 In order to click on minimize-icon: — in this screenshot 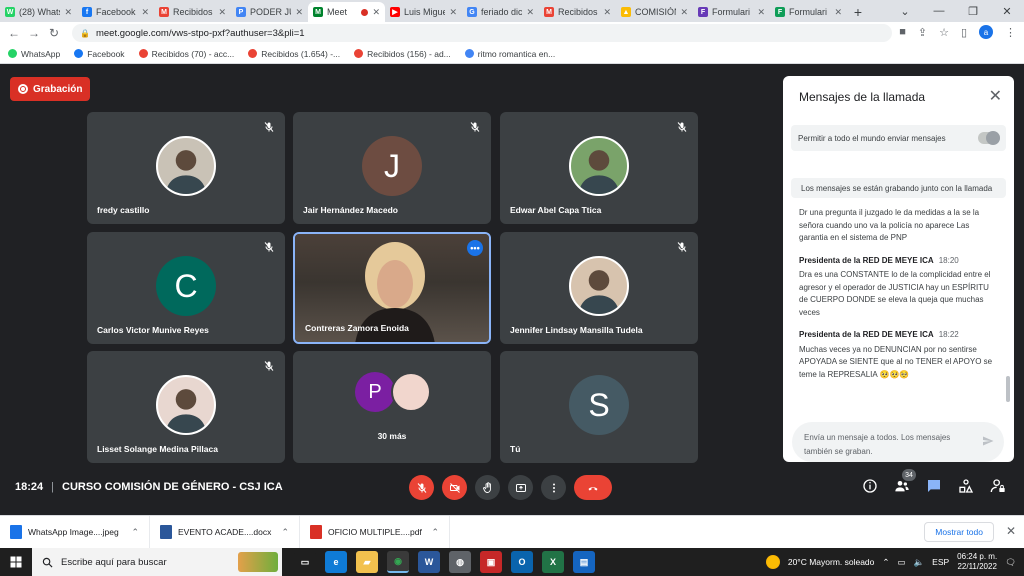, I will do `click(939, 11)`.